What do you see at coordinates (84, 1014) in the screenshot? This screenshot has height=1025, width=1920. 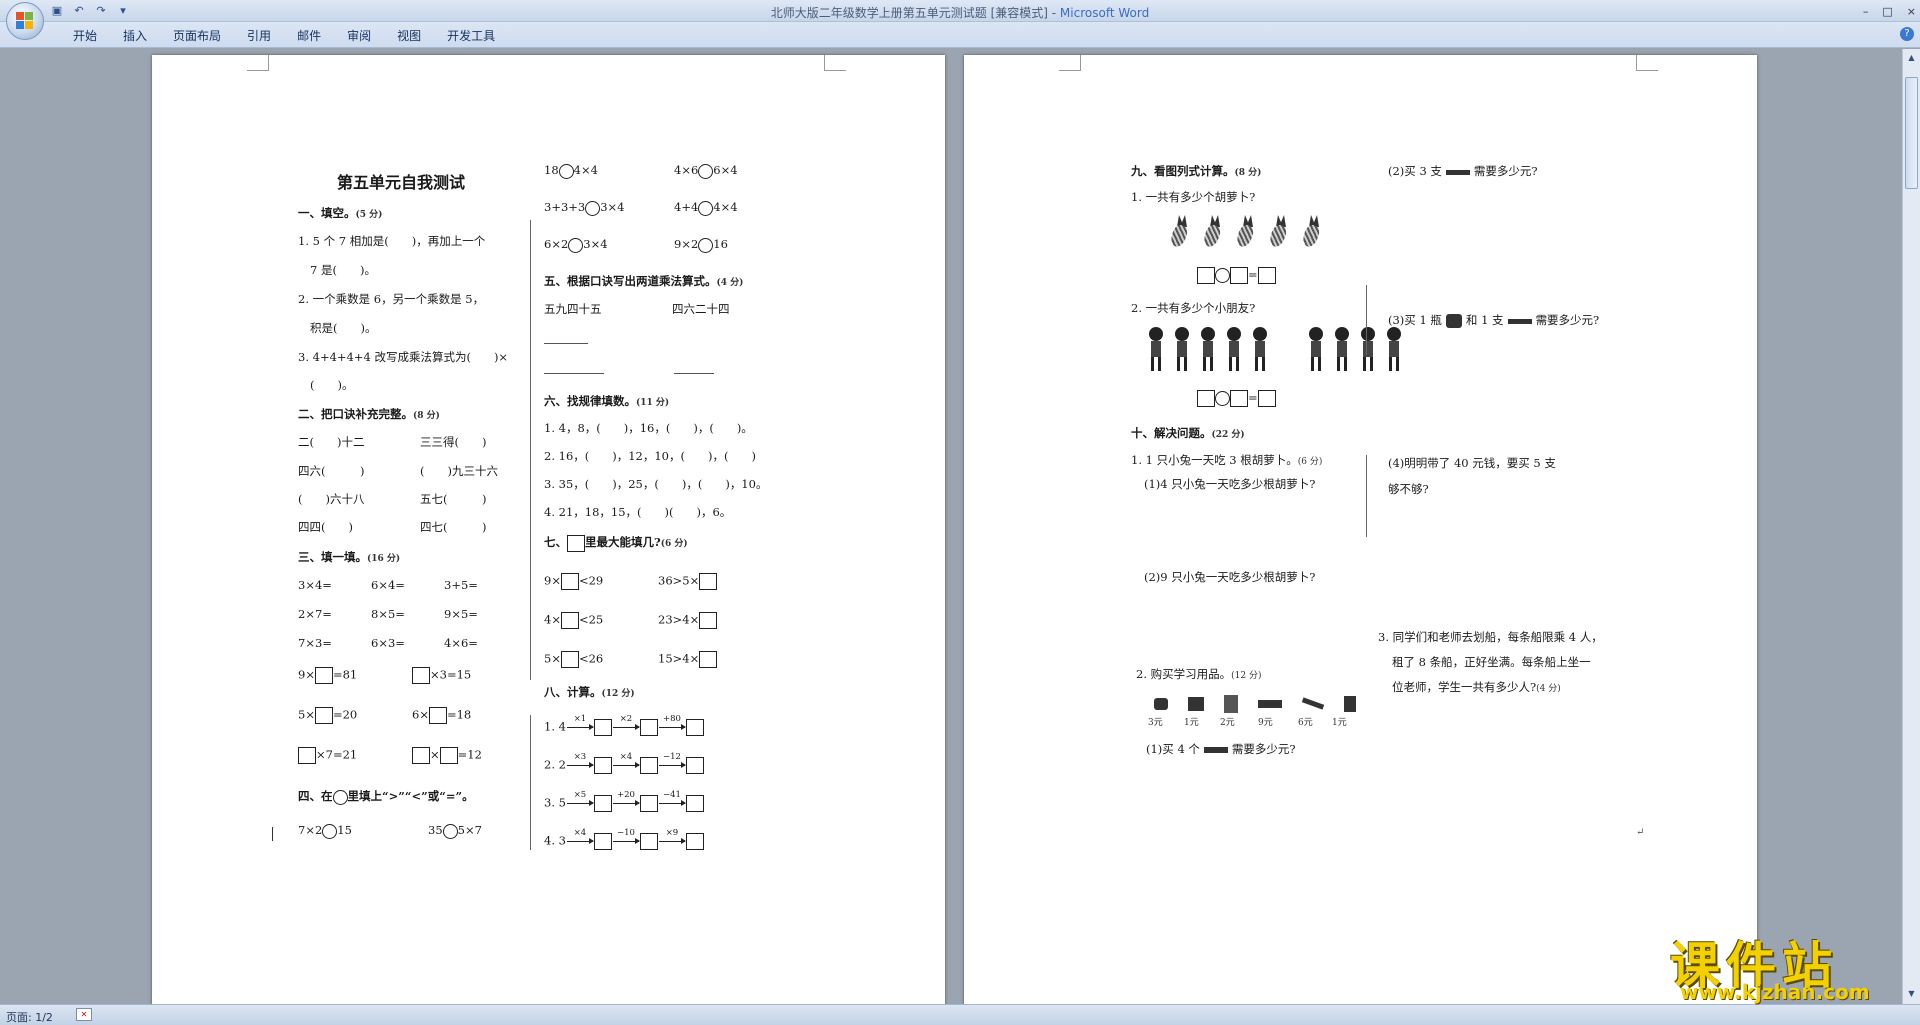 I see `proofing-icon: ✕` at bounding box center [84, 1014].